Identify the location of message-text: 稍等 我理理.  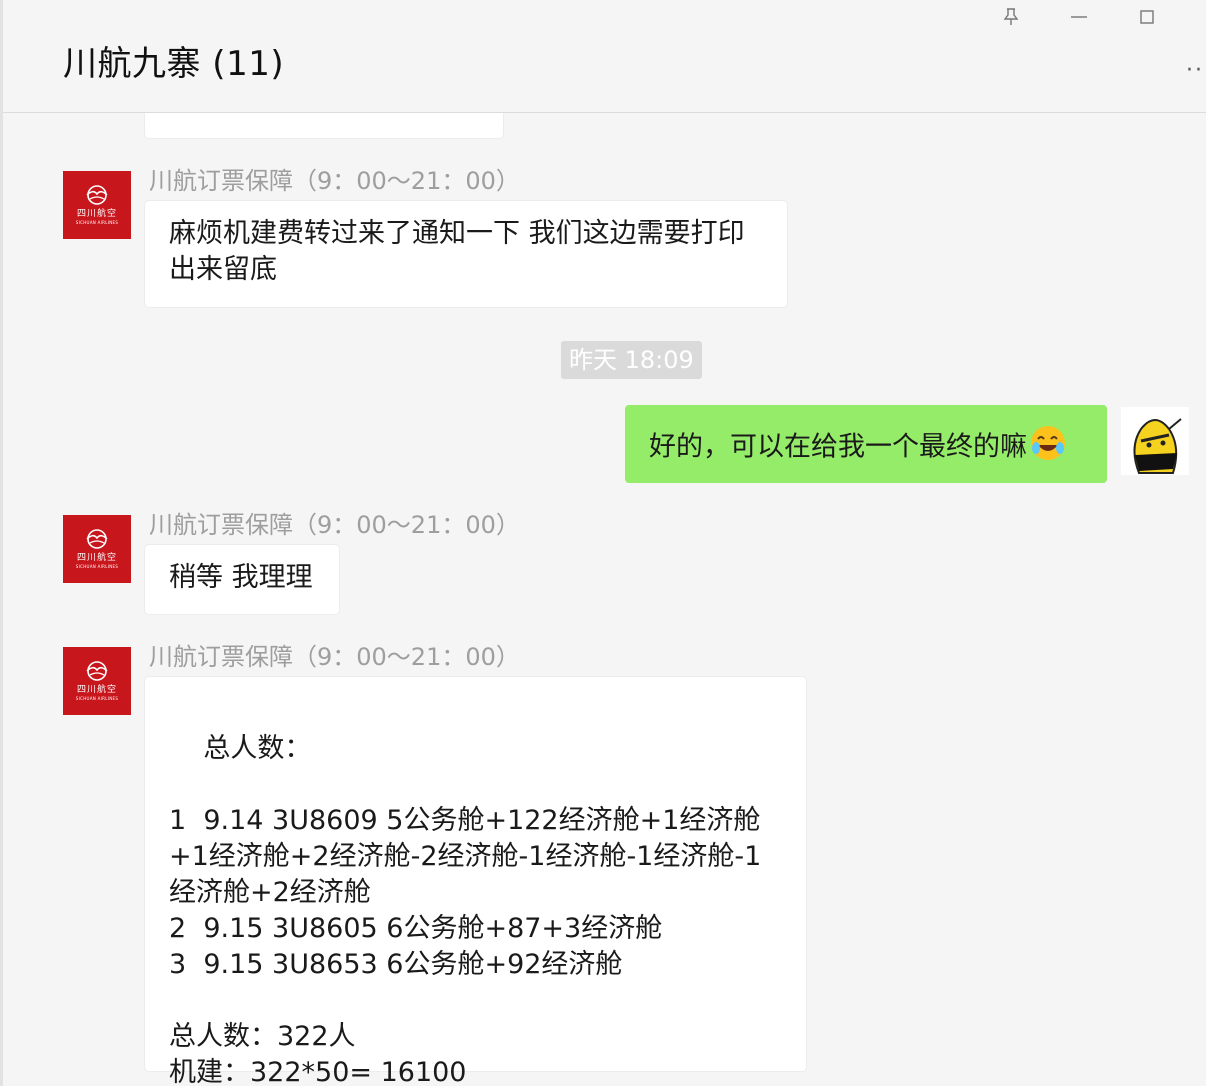
(241, 577).